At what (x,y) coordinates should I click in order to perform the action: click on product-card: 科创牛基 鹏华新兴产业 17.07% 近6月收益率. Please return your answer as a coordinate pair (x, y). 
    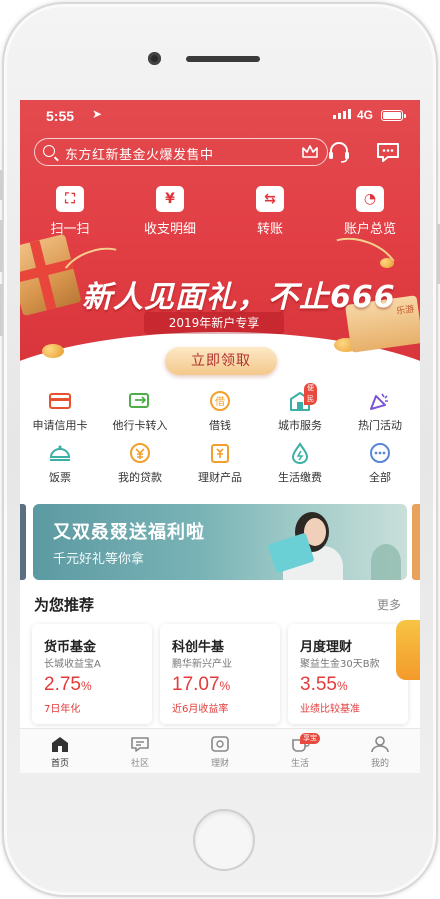
    Looking at the image, I should click on (220, 674).